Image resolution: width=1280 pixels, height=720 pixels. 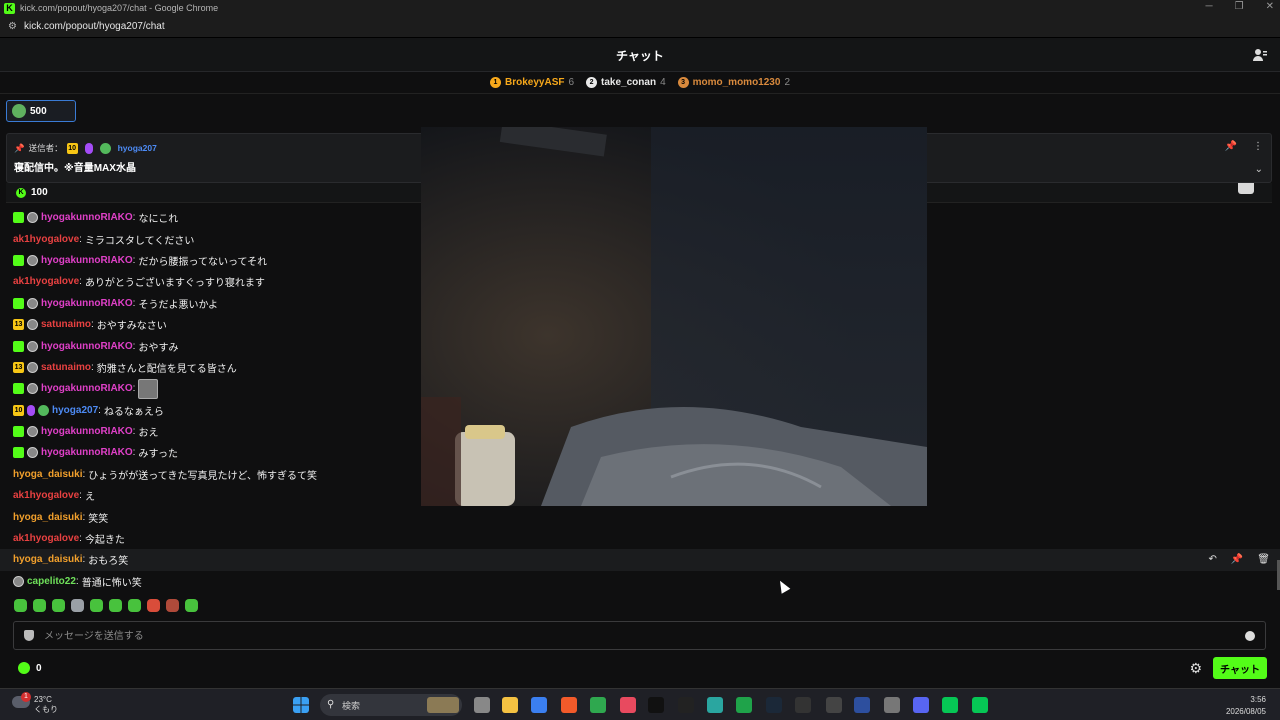 What do you see at coordinates (94, 26) in the screenshot?
I see `url-text: kick.com/popout/hyoga207/chat` at bounding box center [94, 26].